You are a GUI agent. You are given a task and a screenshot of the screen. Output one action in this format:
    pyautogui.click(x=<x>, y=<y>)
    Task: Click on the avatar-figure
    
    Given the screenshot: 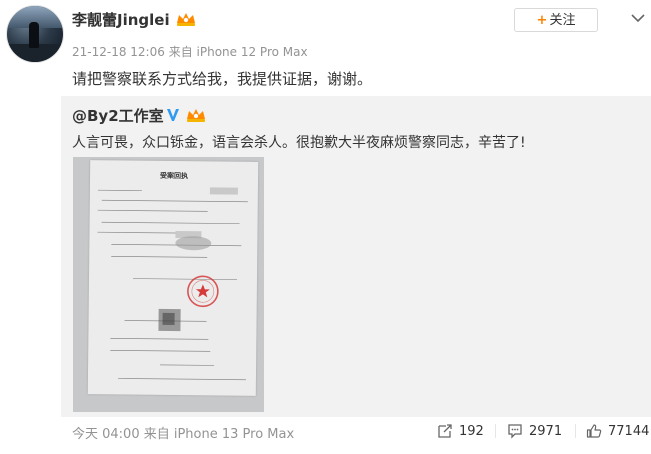 What is the action you would take?
    pyautogui.click(x=34, y=35)
    